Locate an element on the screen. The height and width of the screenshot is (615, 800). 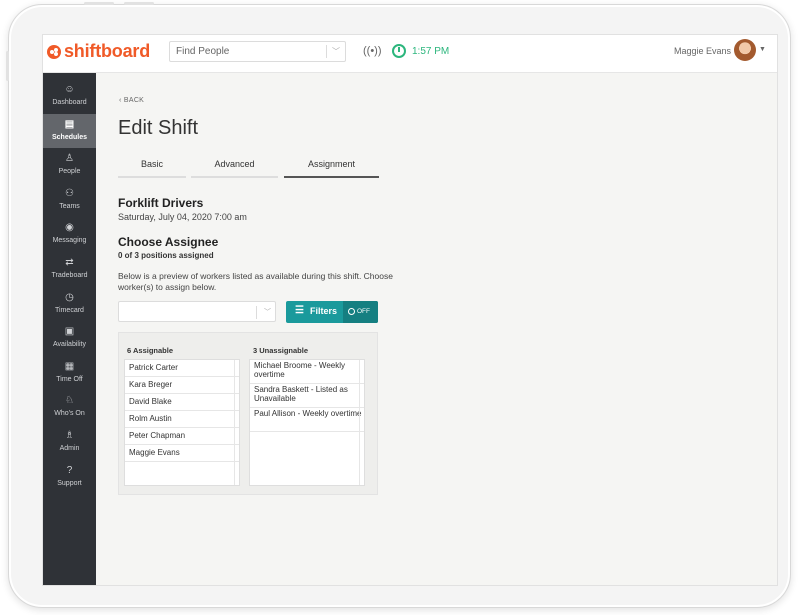
sidebar-item-label: Who's On is located at coordinates (69, 414).